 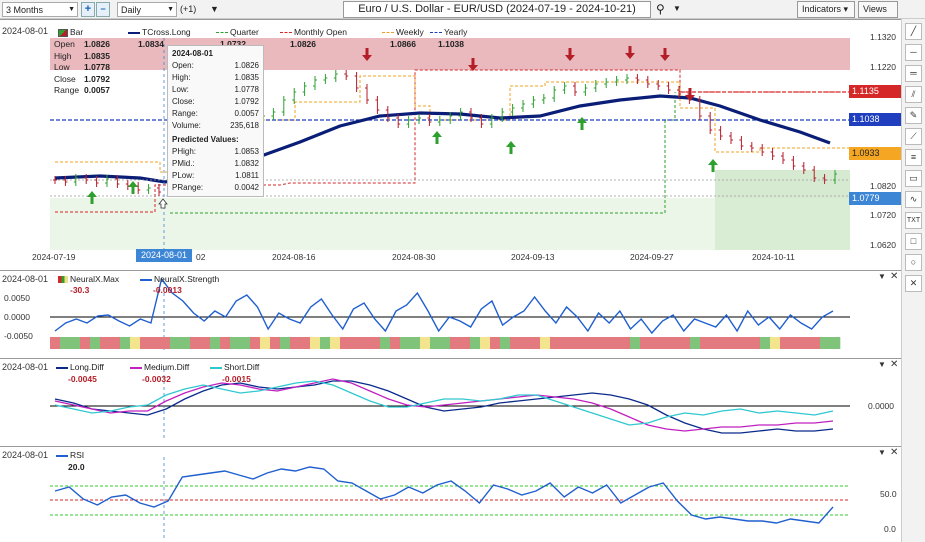 I want to click on pen-tool-icon: ✎, so click(x=913, y=115).